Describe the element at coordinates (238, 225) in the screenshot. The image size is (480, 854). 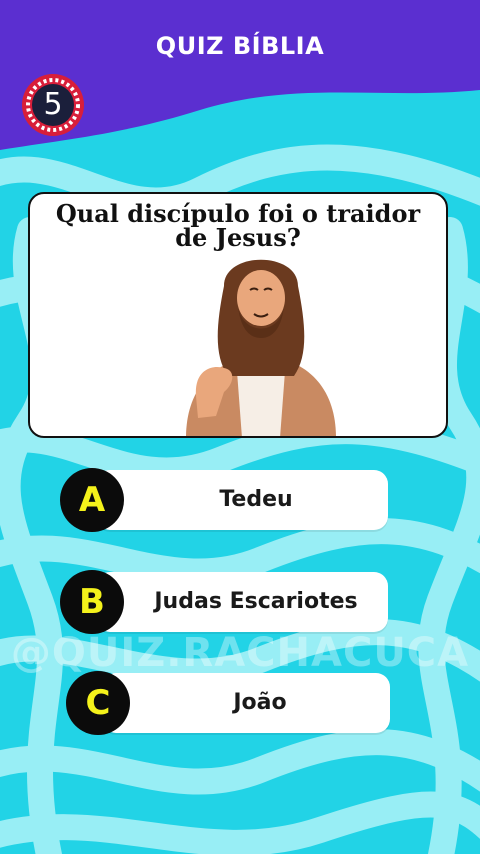
I see `question-text: Qual discípulo foi o traidor de Jesus?` at that location.